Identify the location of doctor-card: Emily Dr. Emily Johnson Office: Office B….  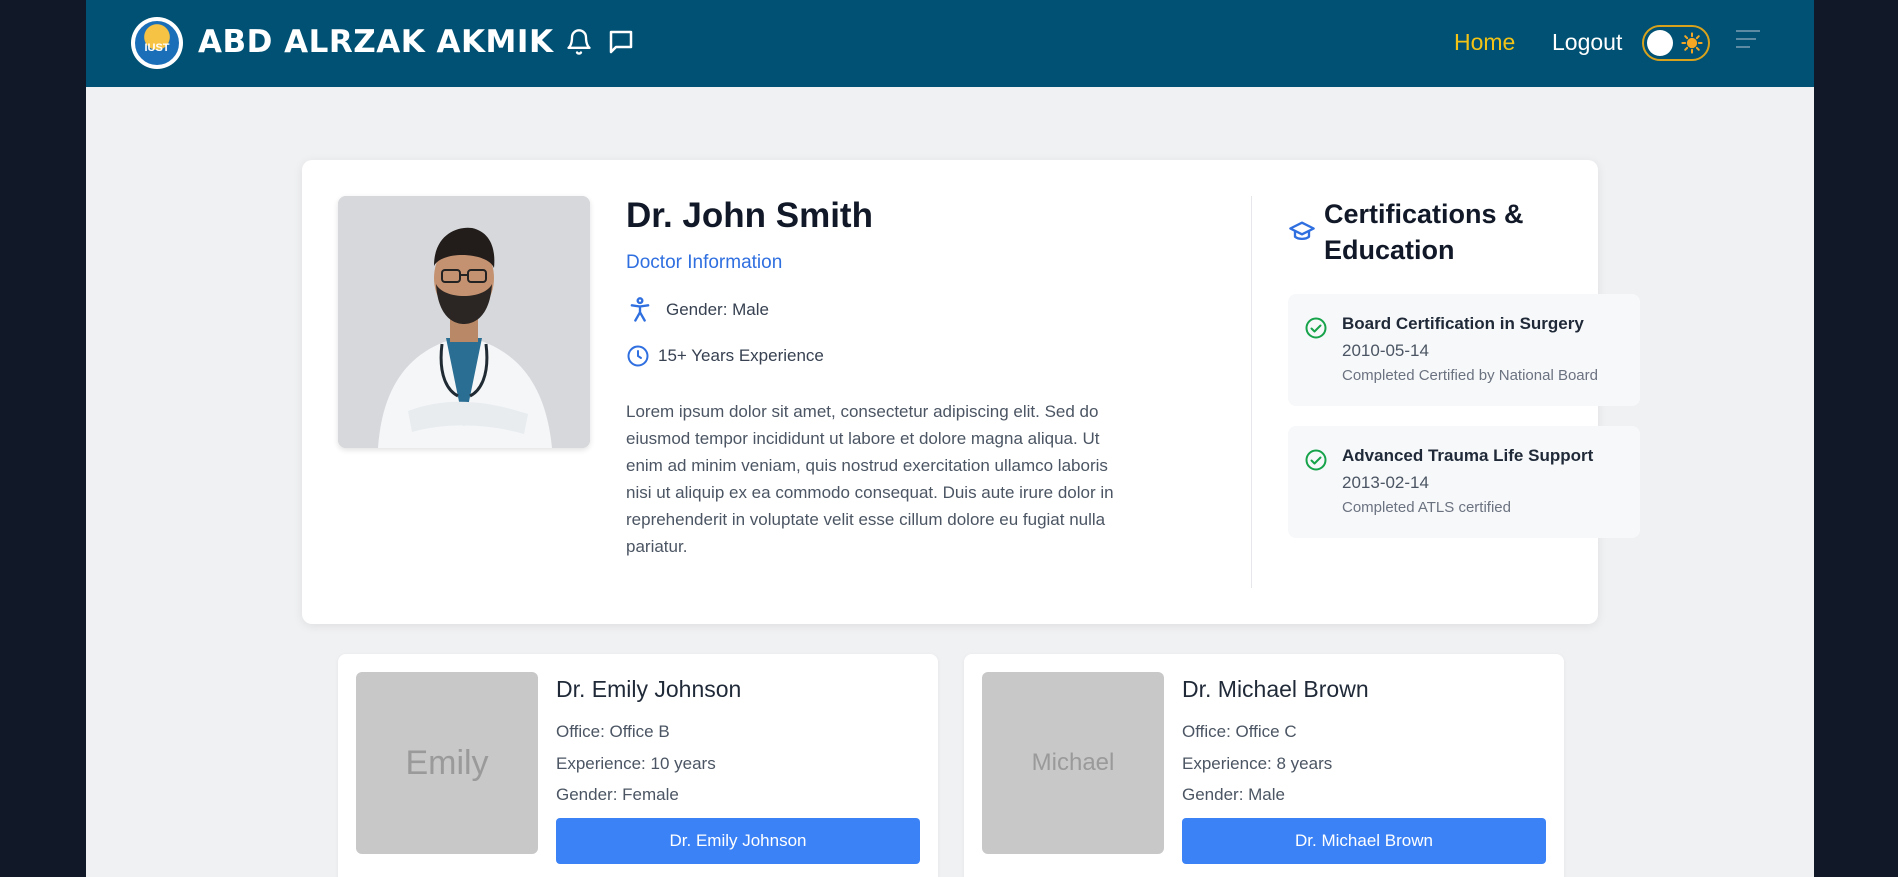
(638, 765).